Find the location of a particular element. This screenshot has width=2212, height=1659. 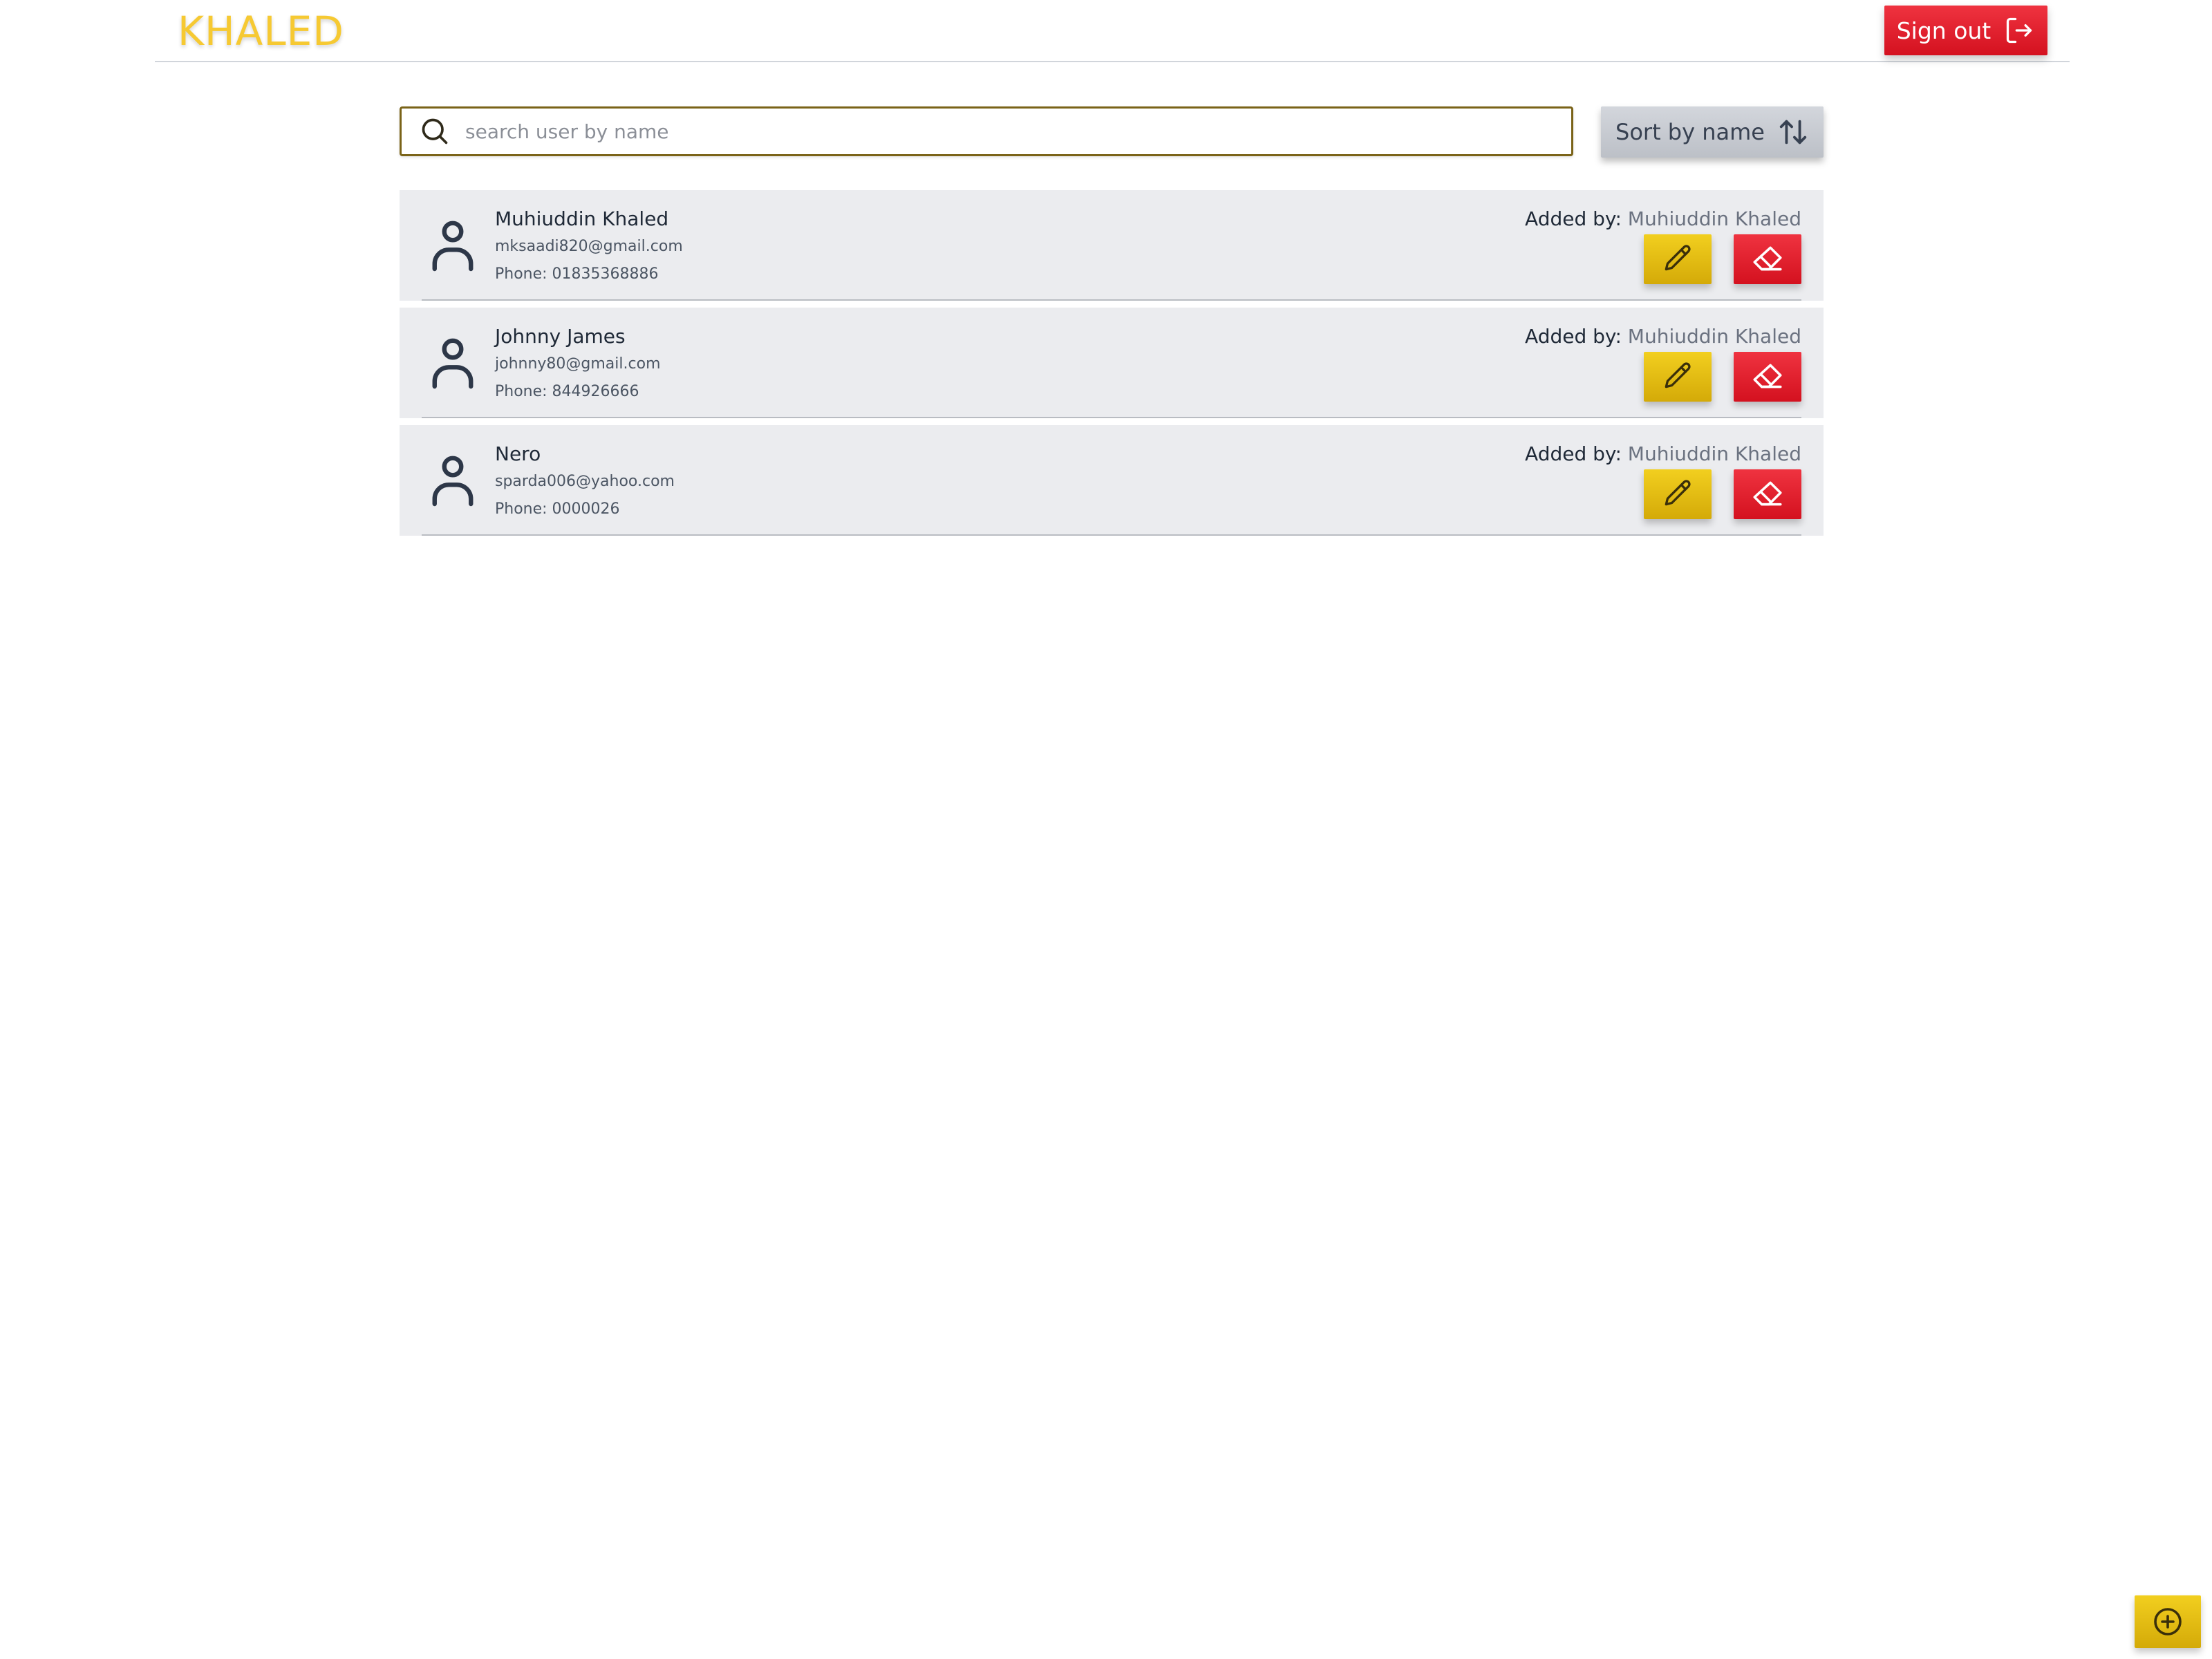

user-email: sparda006@yahoo.com is located at coordinates (585, 481).